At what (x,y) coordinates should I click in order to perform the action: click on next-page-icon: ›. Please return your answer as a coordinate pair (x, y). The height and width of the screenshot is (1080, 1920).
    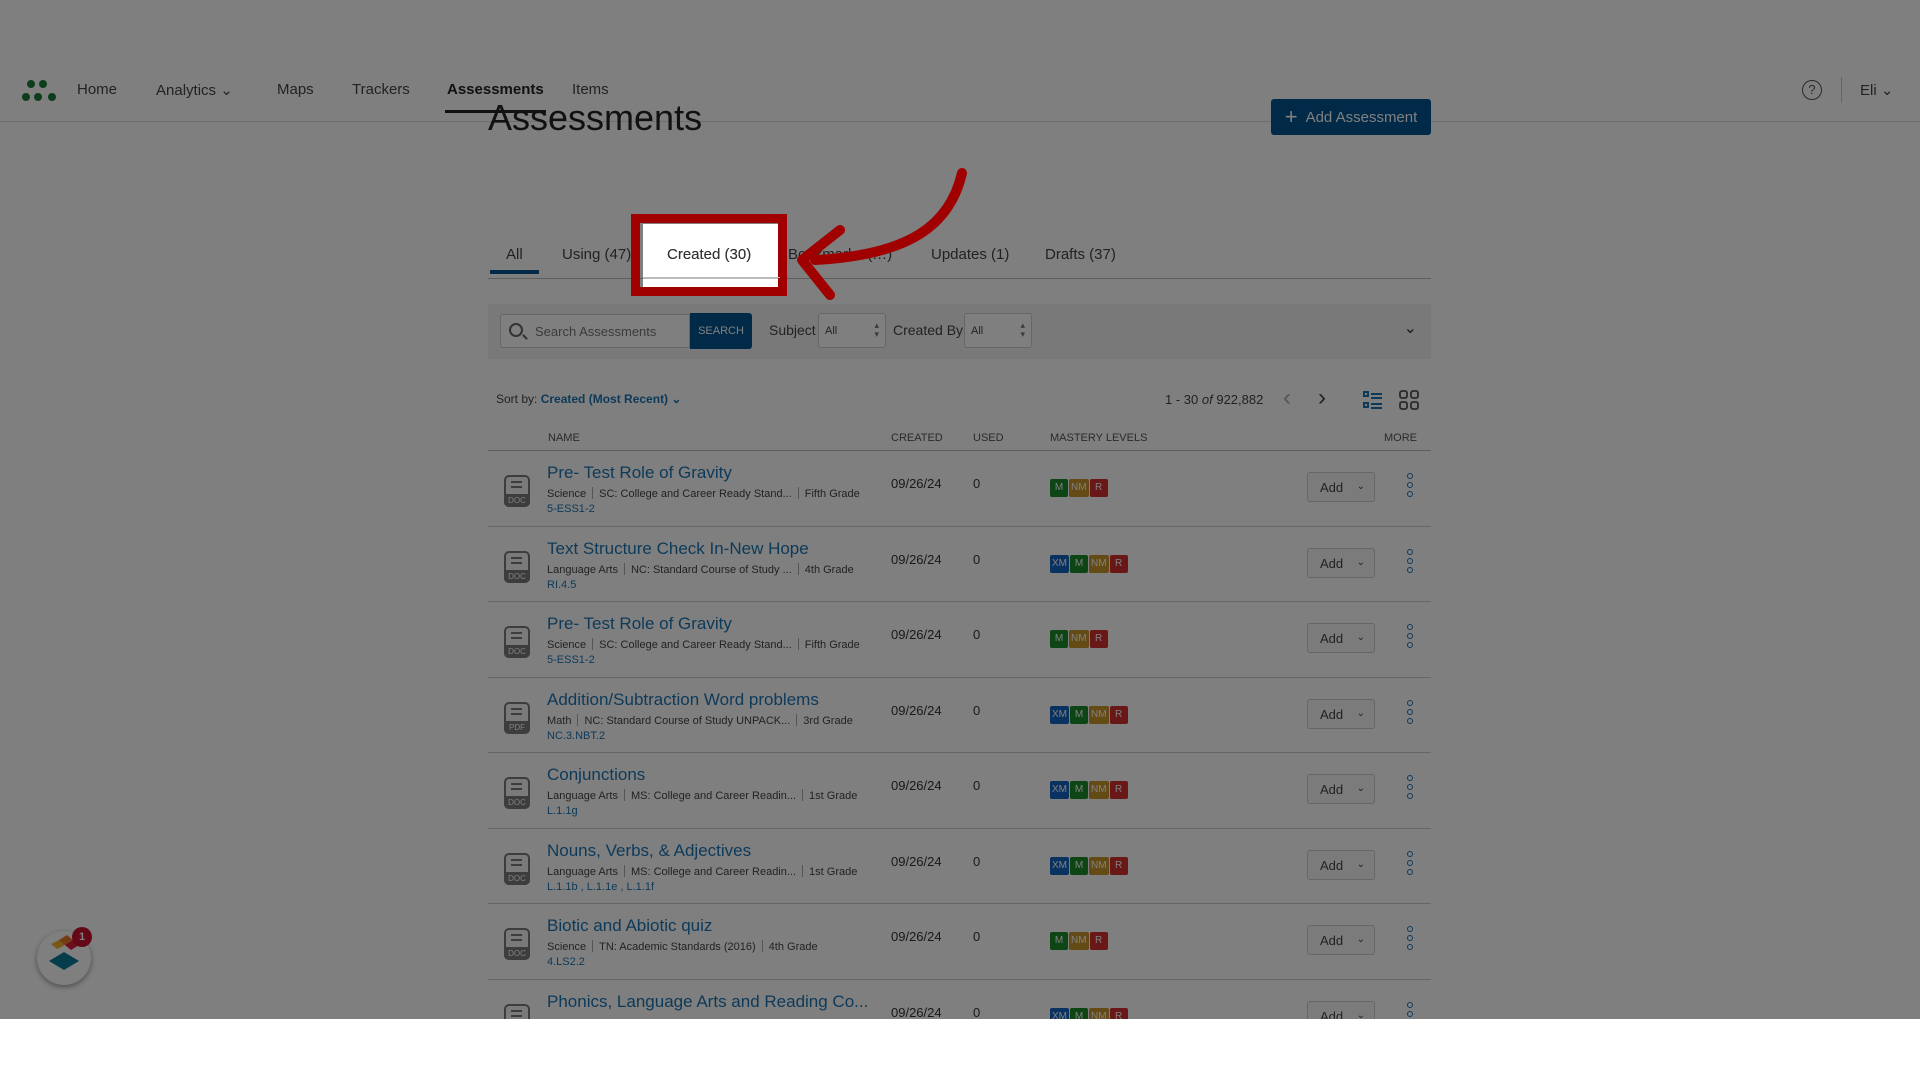
    Looking at the image, I should click on (1322, 398).